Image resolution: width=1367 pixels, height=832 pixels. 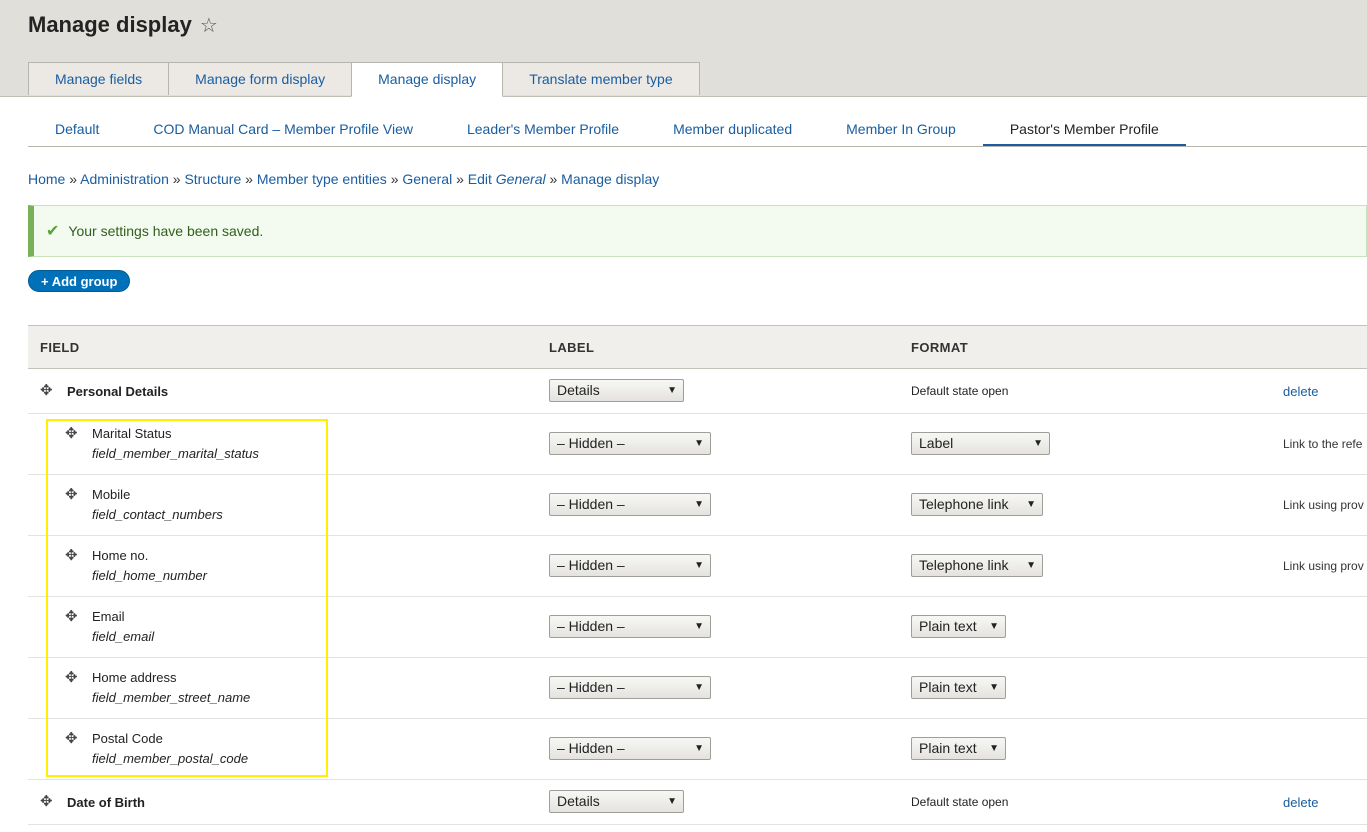 What do you see at coordinates (170, 758) in the screenshot?
I see `field-machine-name: field_member_postal_code` at bounding box center [170, 758].